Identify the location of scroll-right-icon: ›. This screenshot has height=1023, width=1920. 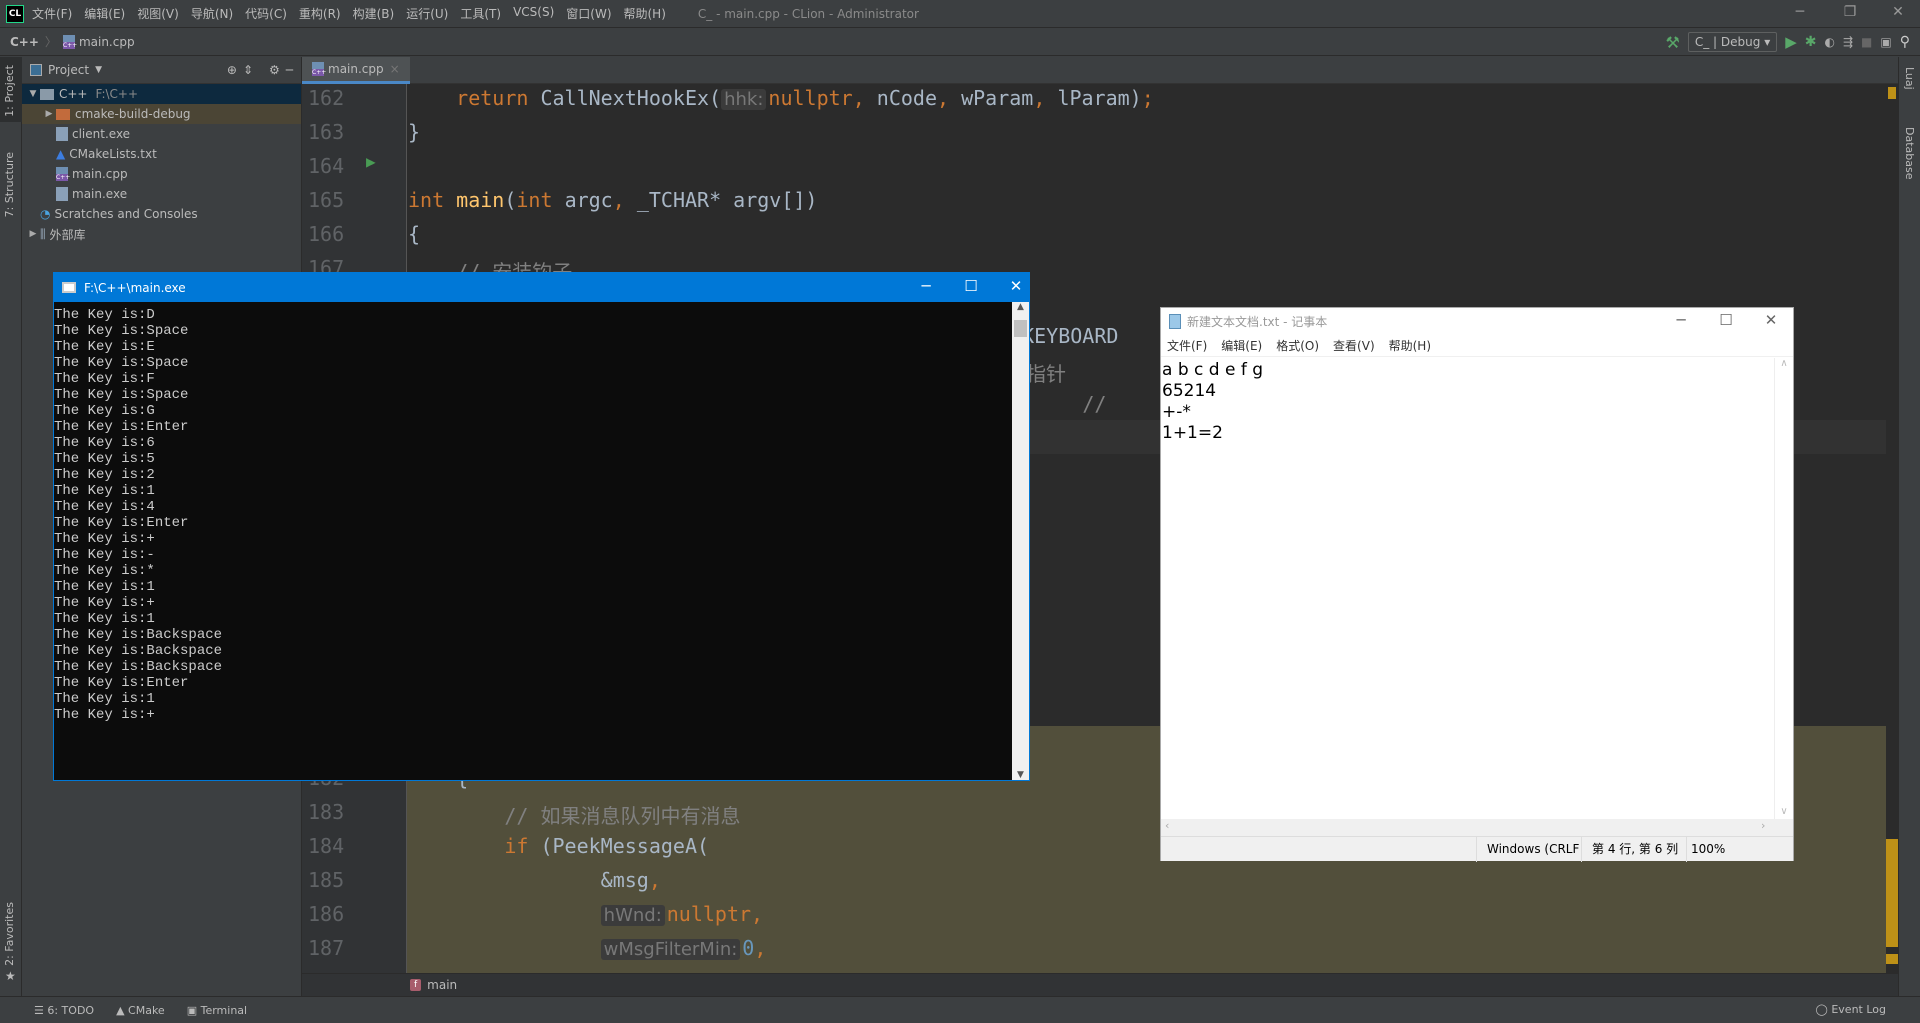
(1763, 825).